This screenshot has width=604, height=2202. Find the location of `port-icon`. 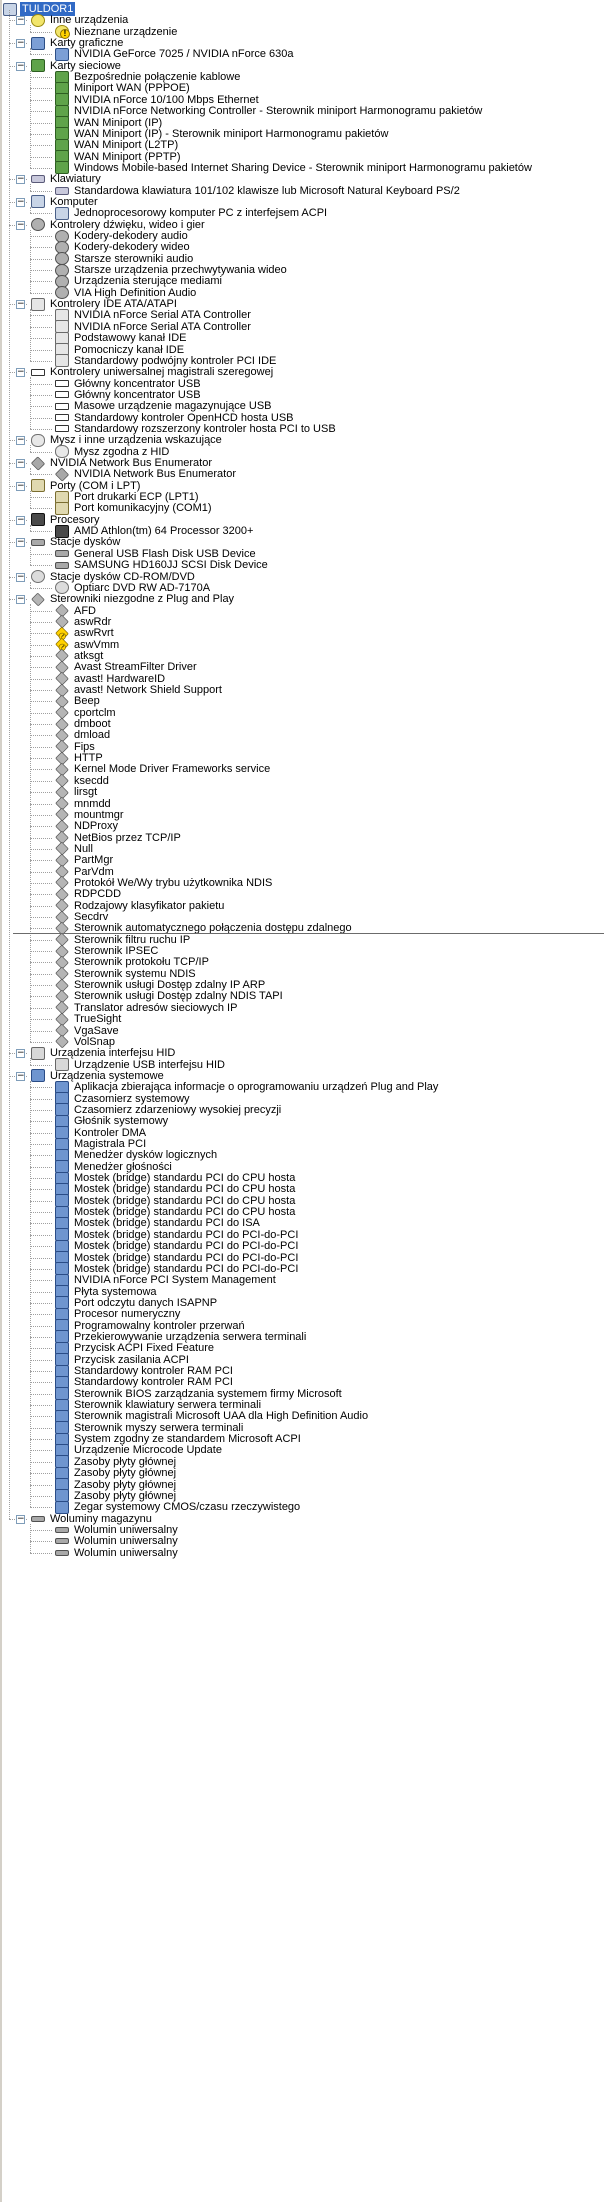

port-icon is located at coordinates (38, 486).